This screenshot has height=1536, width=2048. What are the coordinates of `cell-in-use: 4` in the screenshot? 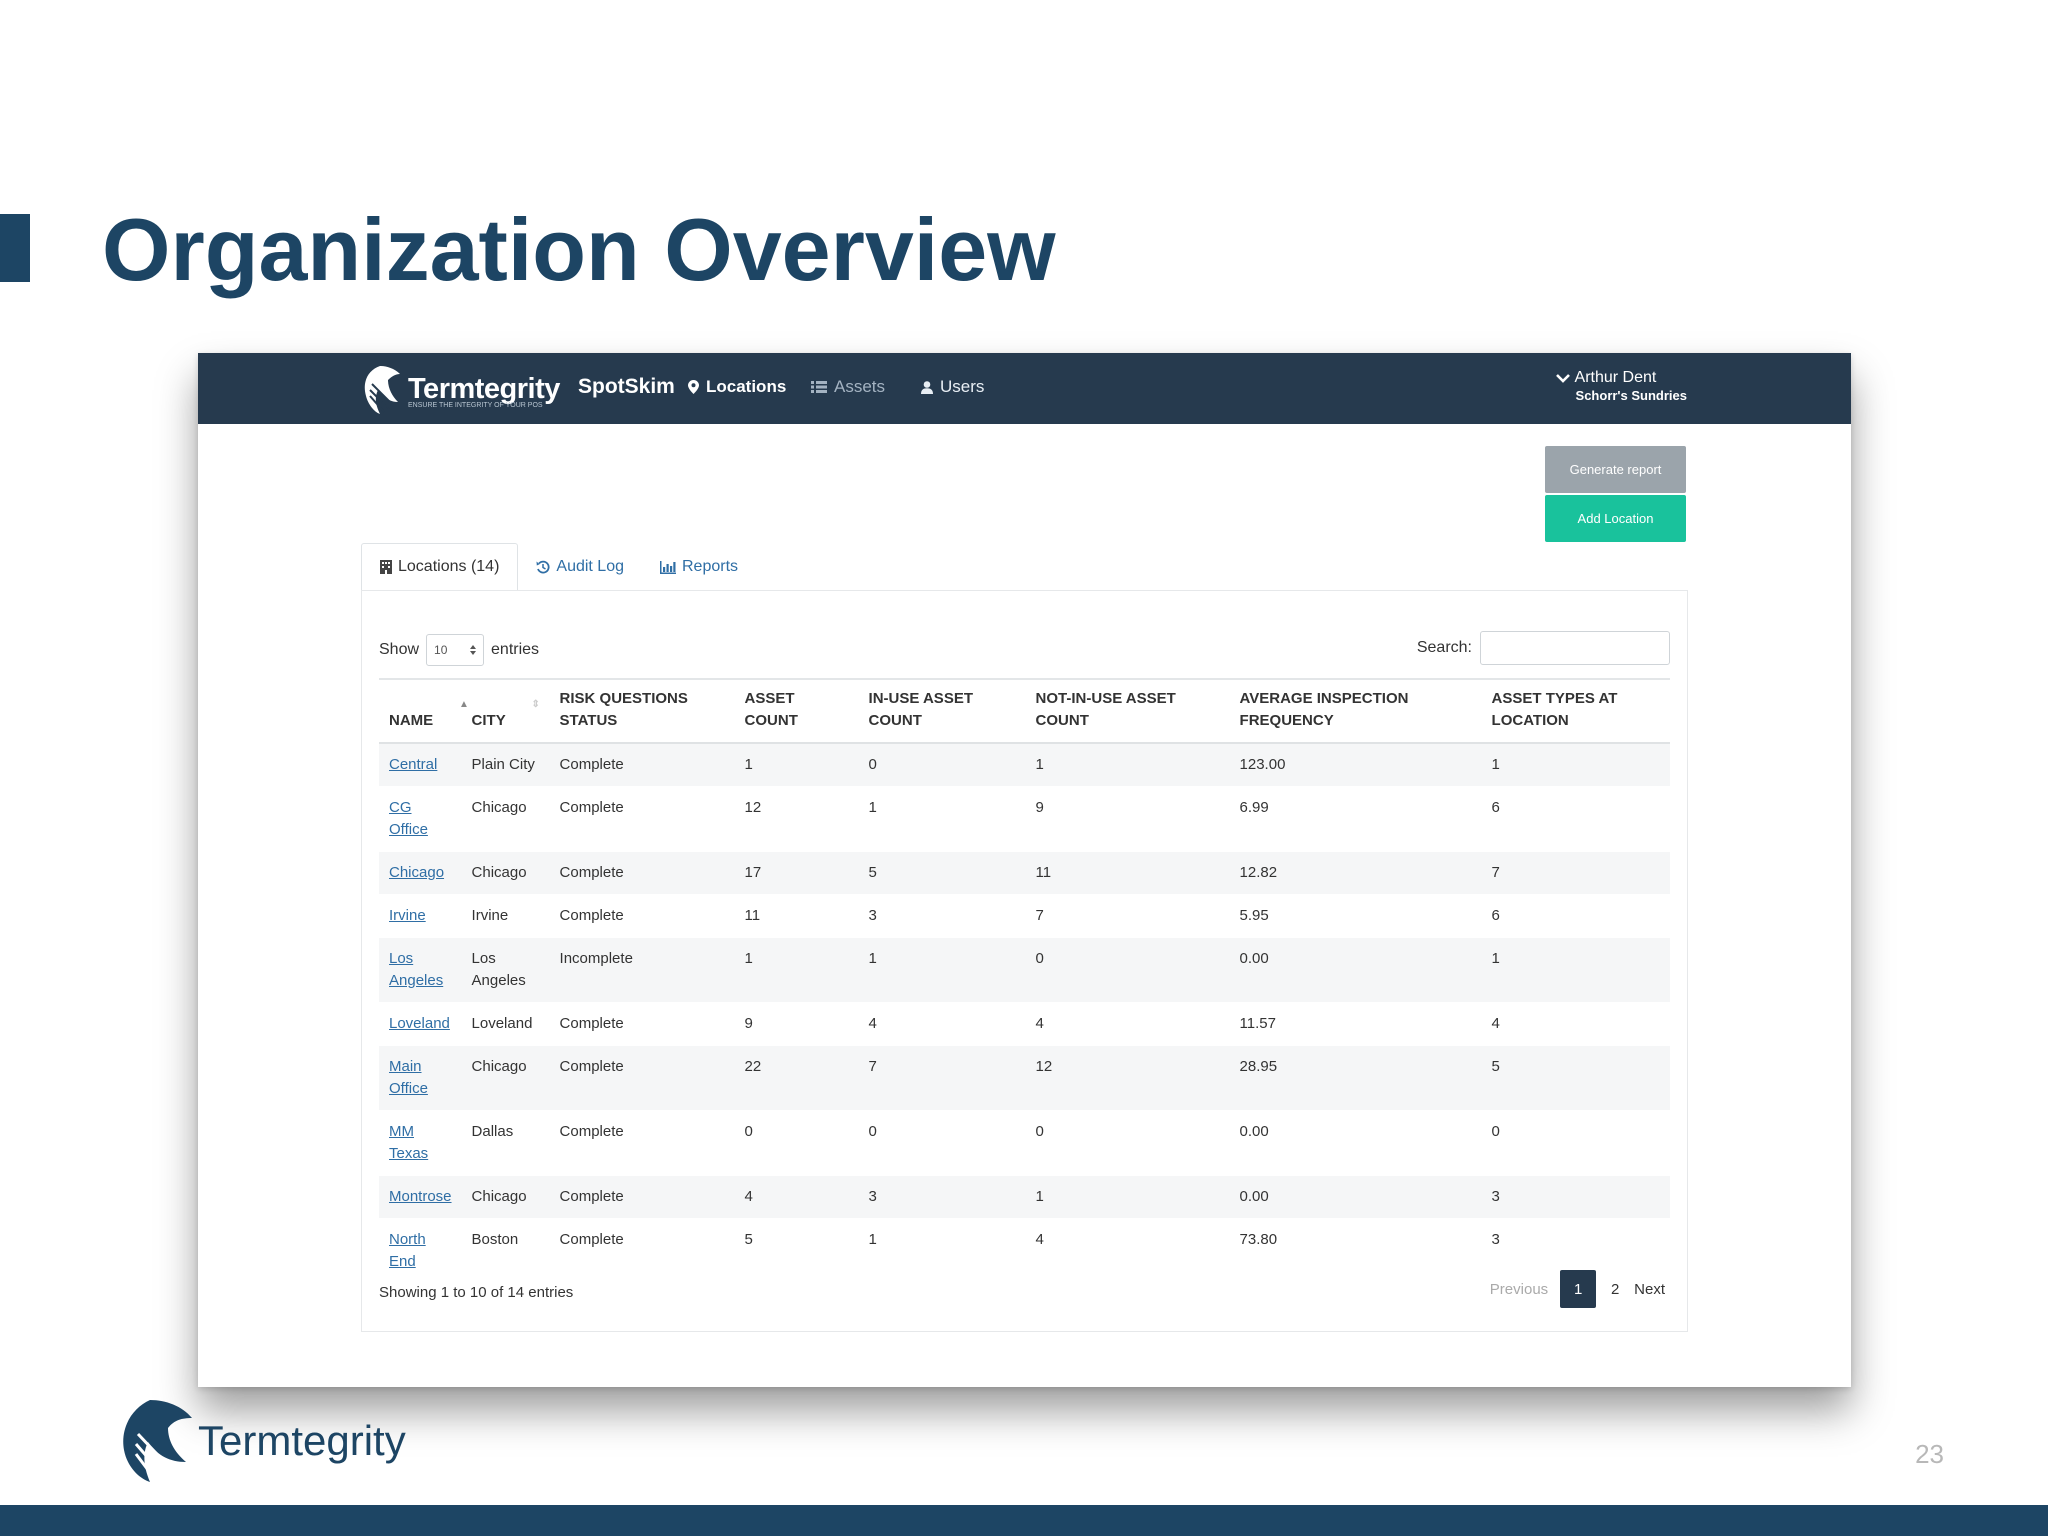 It's located at (942, 1024).